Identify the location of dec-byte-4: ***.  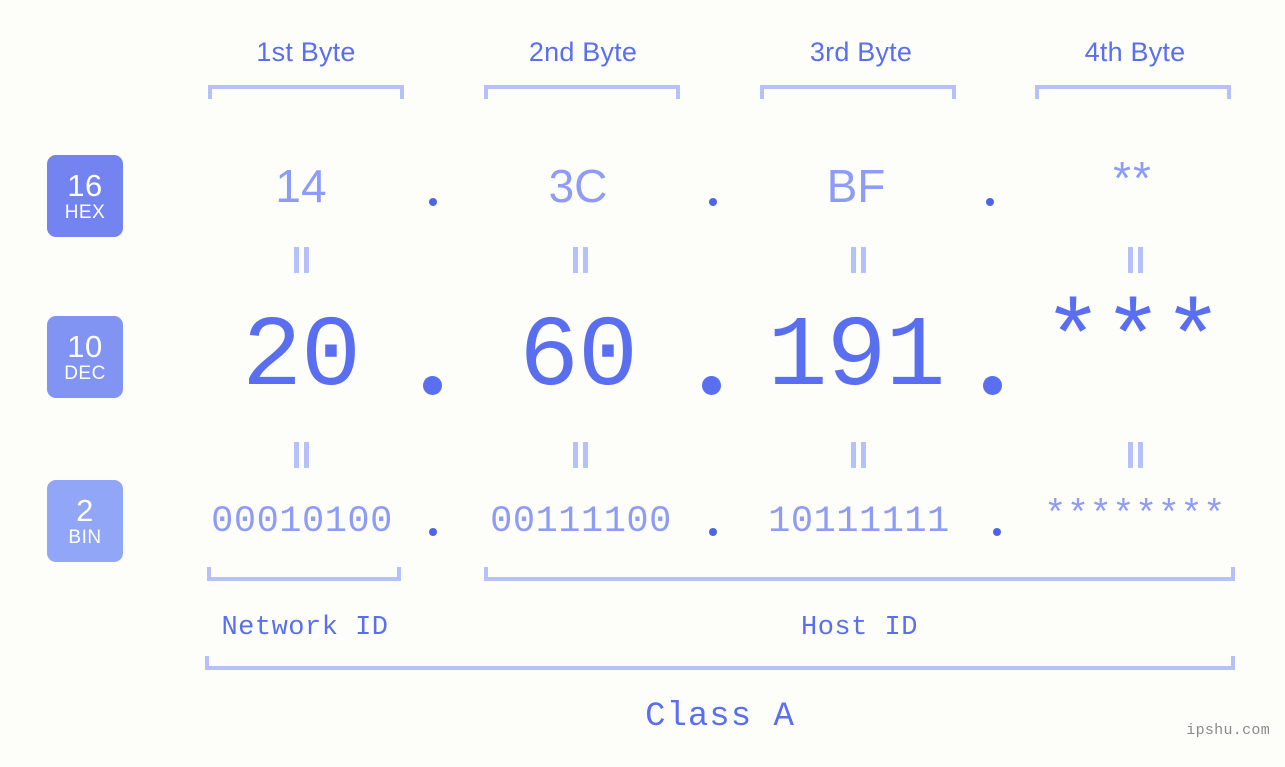
(1133, 343).